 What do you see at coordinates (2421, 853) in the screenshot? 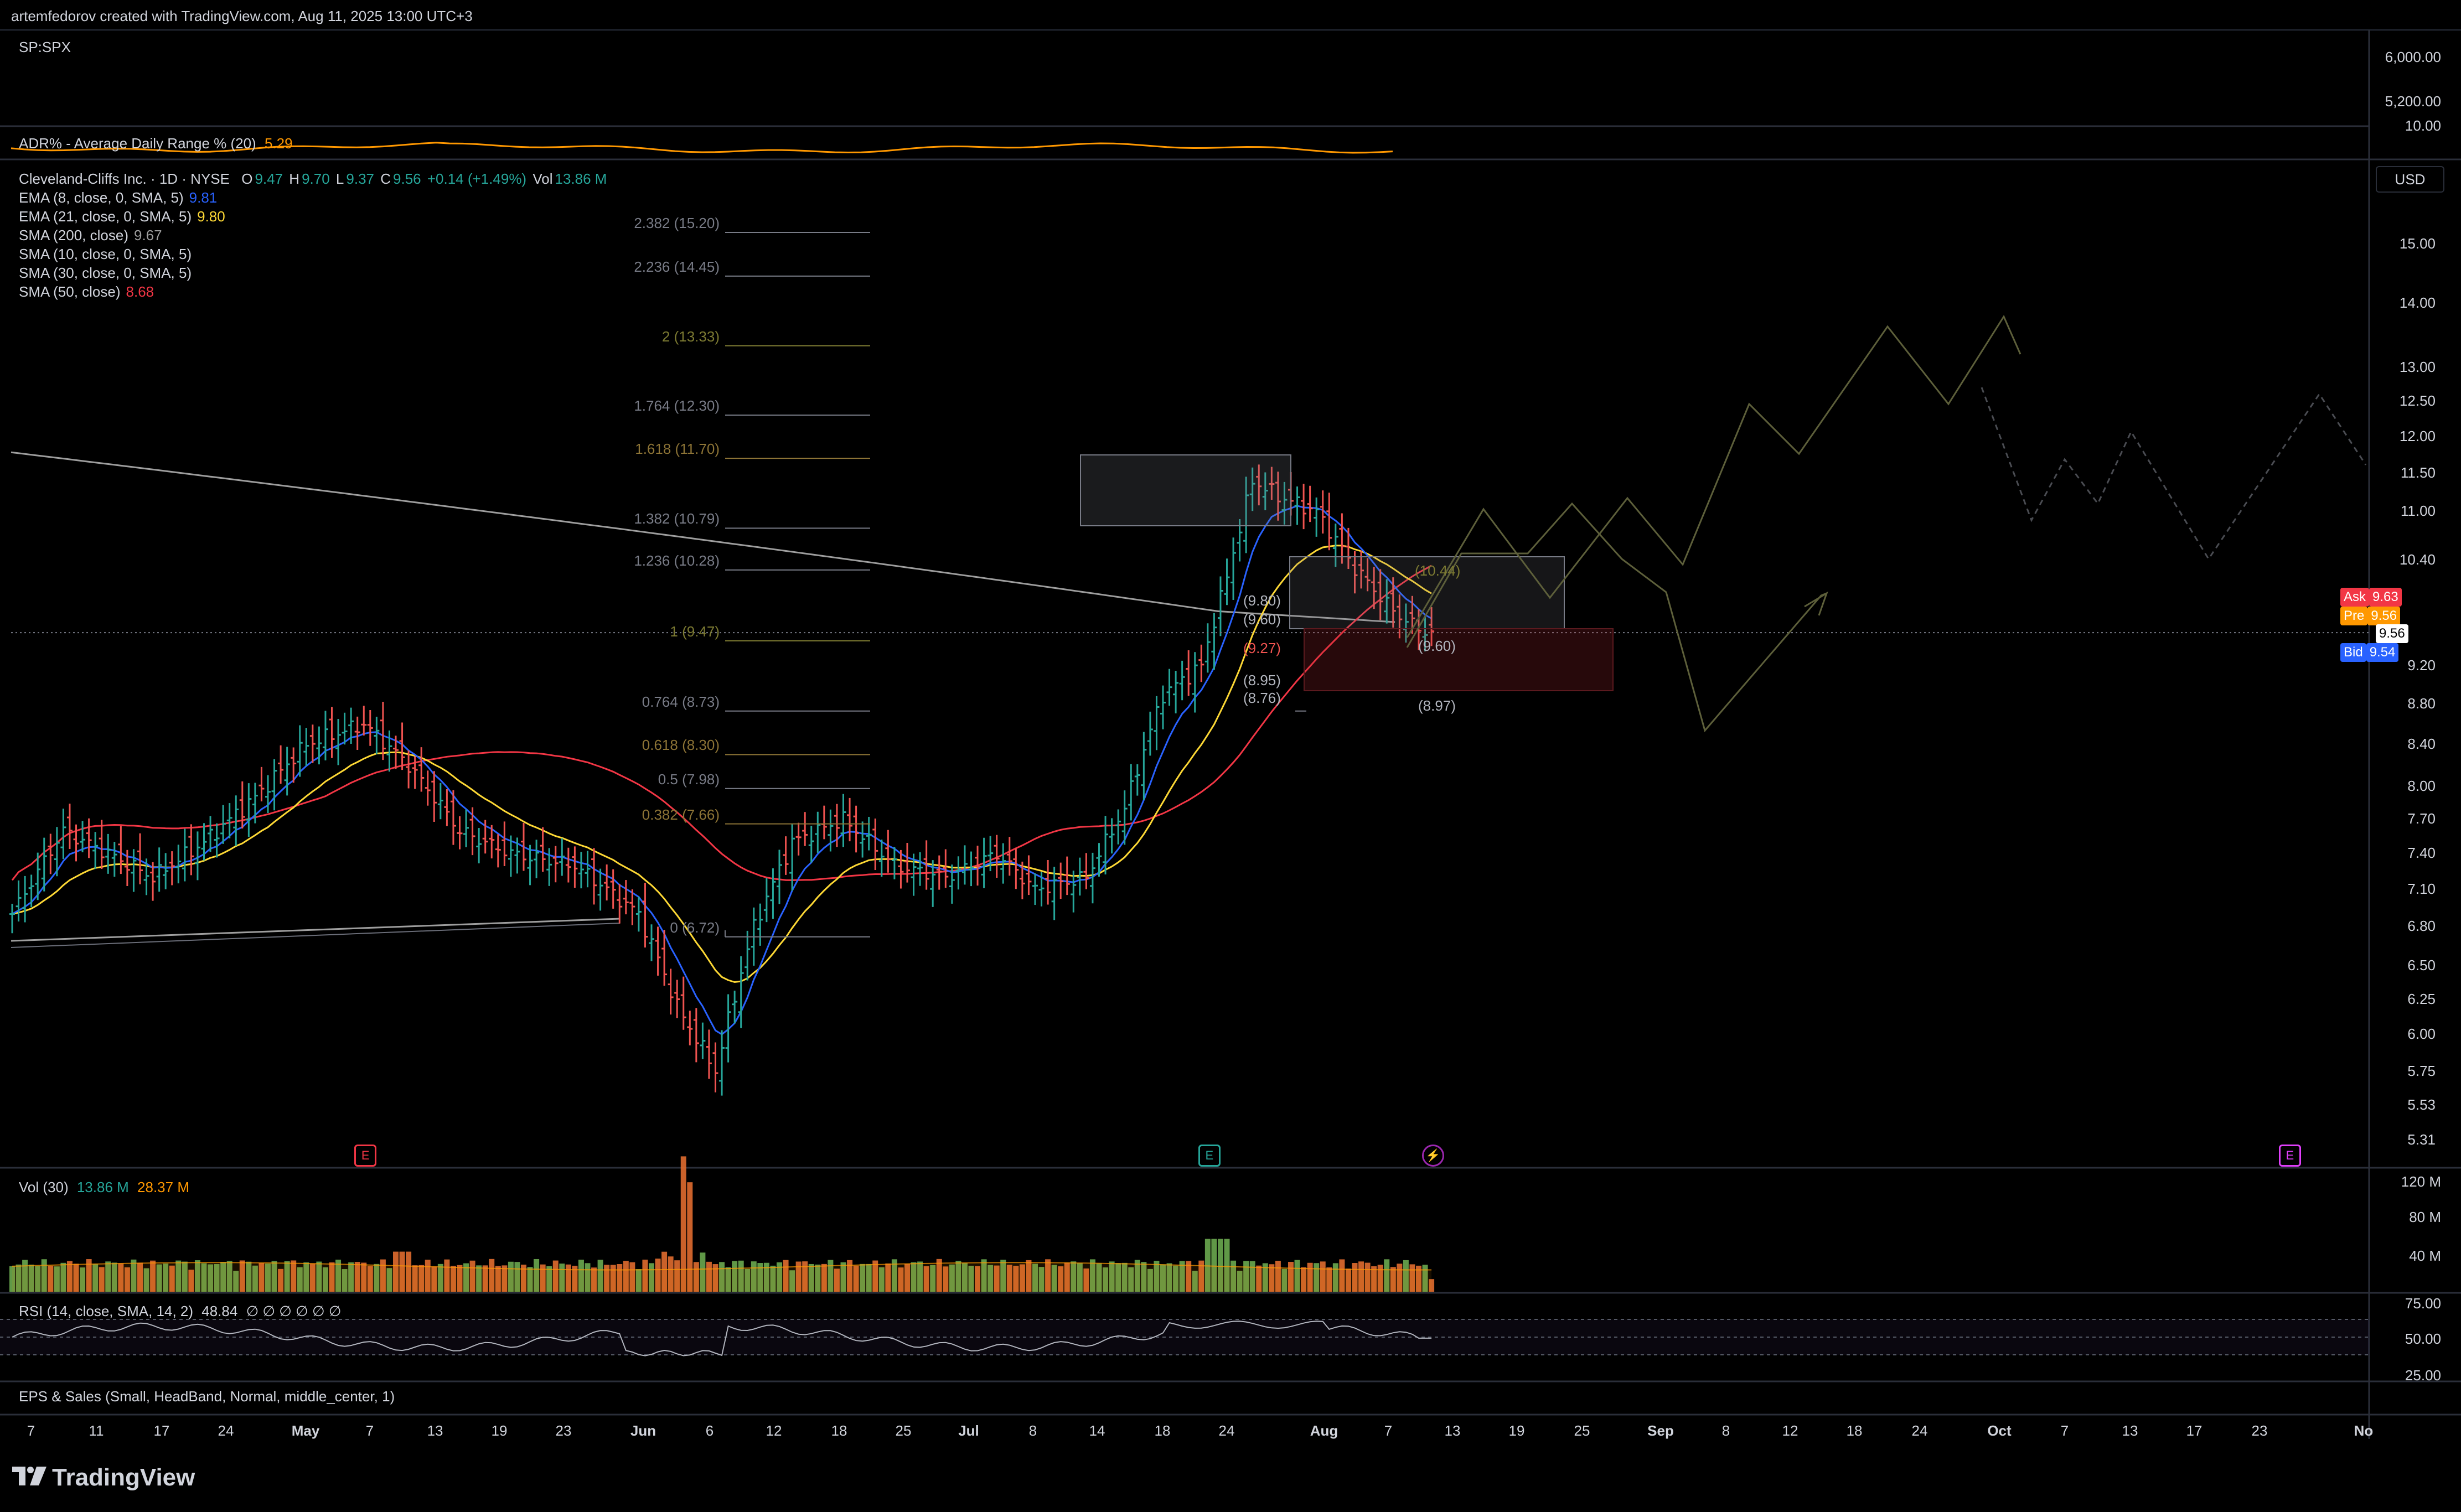
I see `price-axis-tick: 7.40` at bounding box center [2421, 853].